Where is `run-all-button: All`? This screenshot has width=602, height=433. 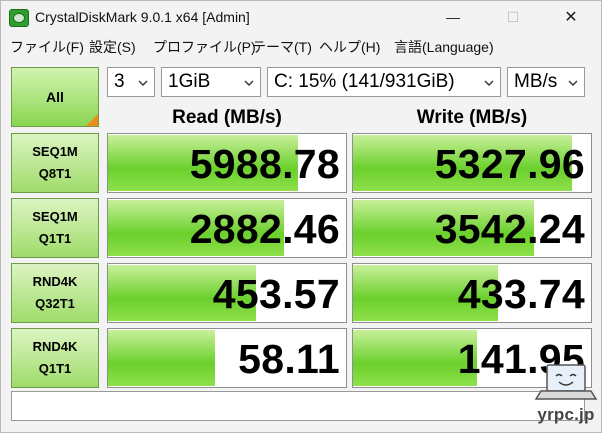
run-all-button: All is located at coordinates (55, 97).